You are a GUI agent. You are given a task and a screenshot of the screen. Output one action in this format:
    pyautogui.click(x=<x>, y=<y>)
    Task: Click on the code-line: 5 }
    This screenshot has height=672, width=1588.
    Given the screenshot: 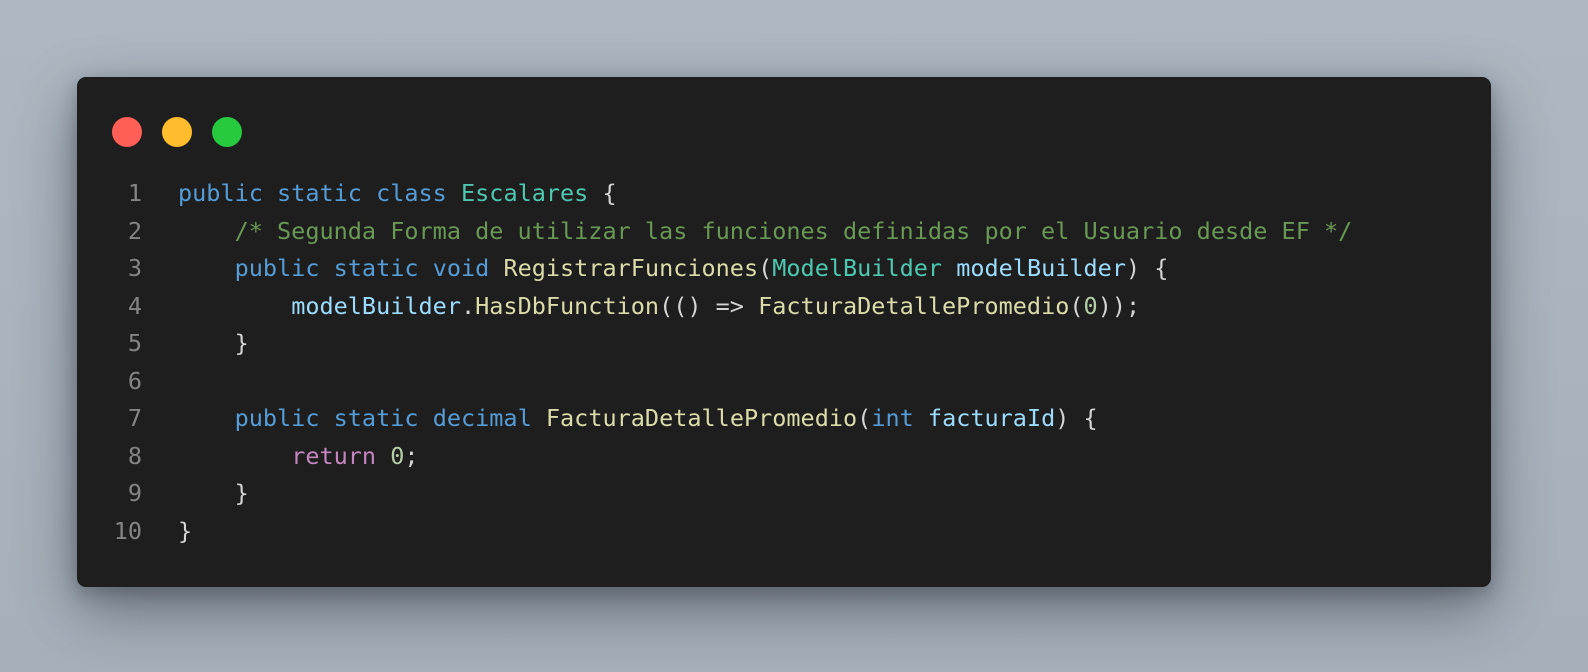 What is the action you would take?
    pyautogui.click(x=784, y=344)
    